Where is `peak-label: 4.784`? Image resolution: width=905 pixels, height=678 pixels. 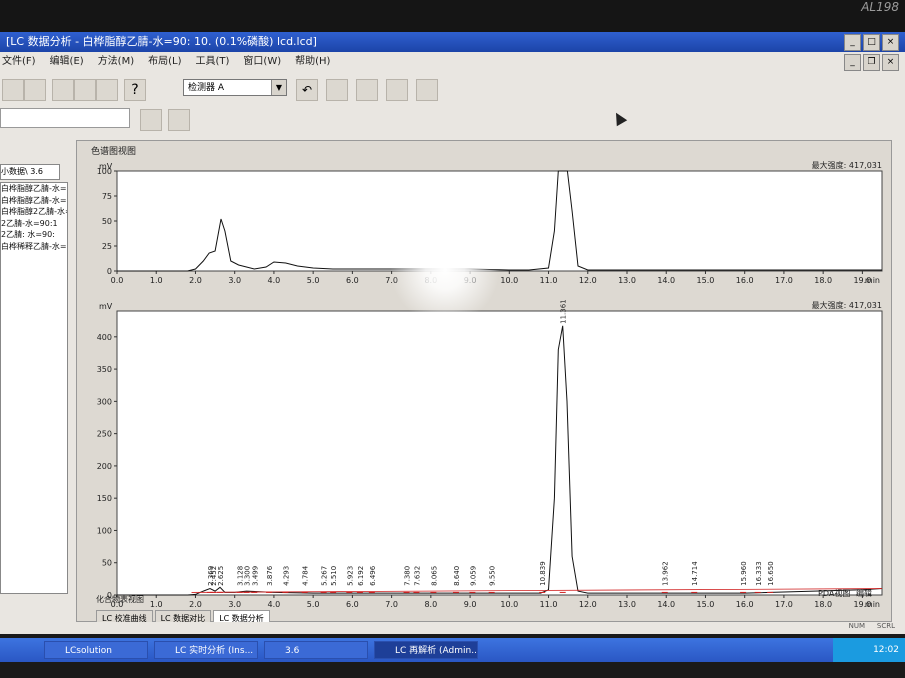 peak-label: 4.784 is located at coordinates (306, 575).